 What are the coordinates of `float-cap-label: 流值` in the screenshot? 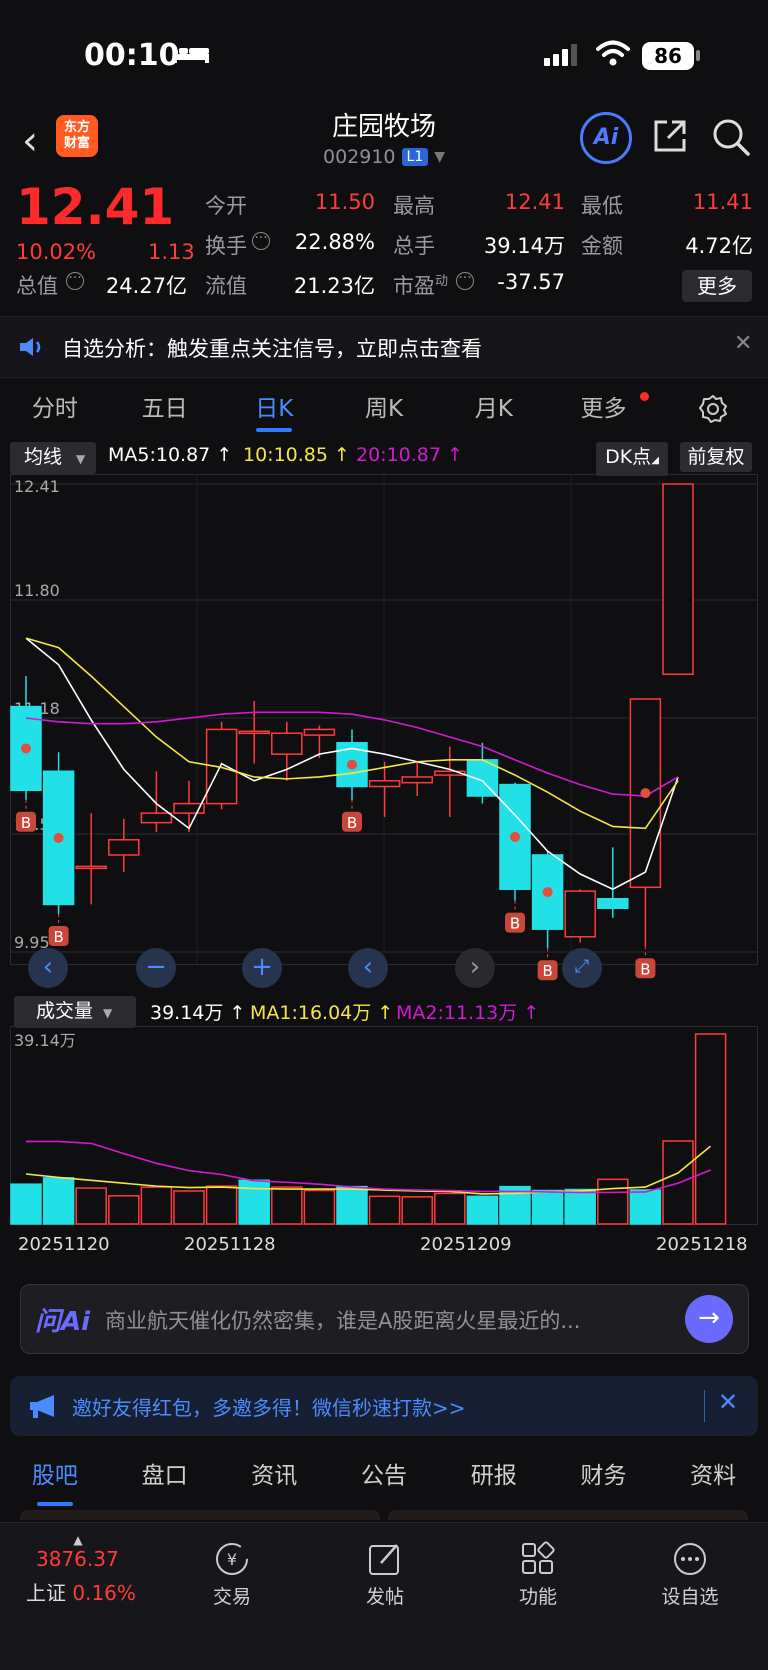 It's located at (226, 286).